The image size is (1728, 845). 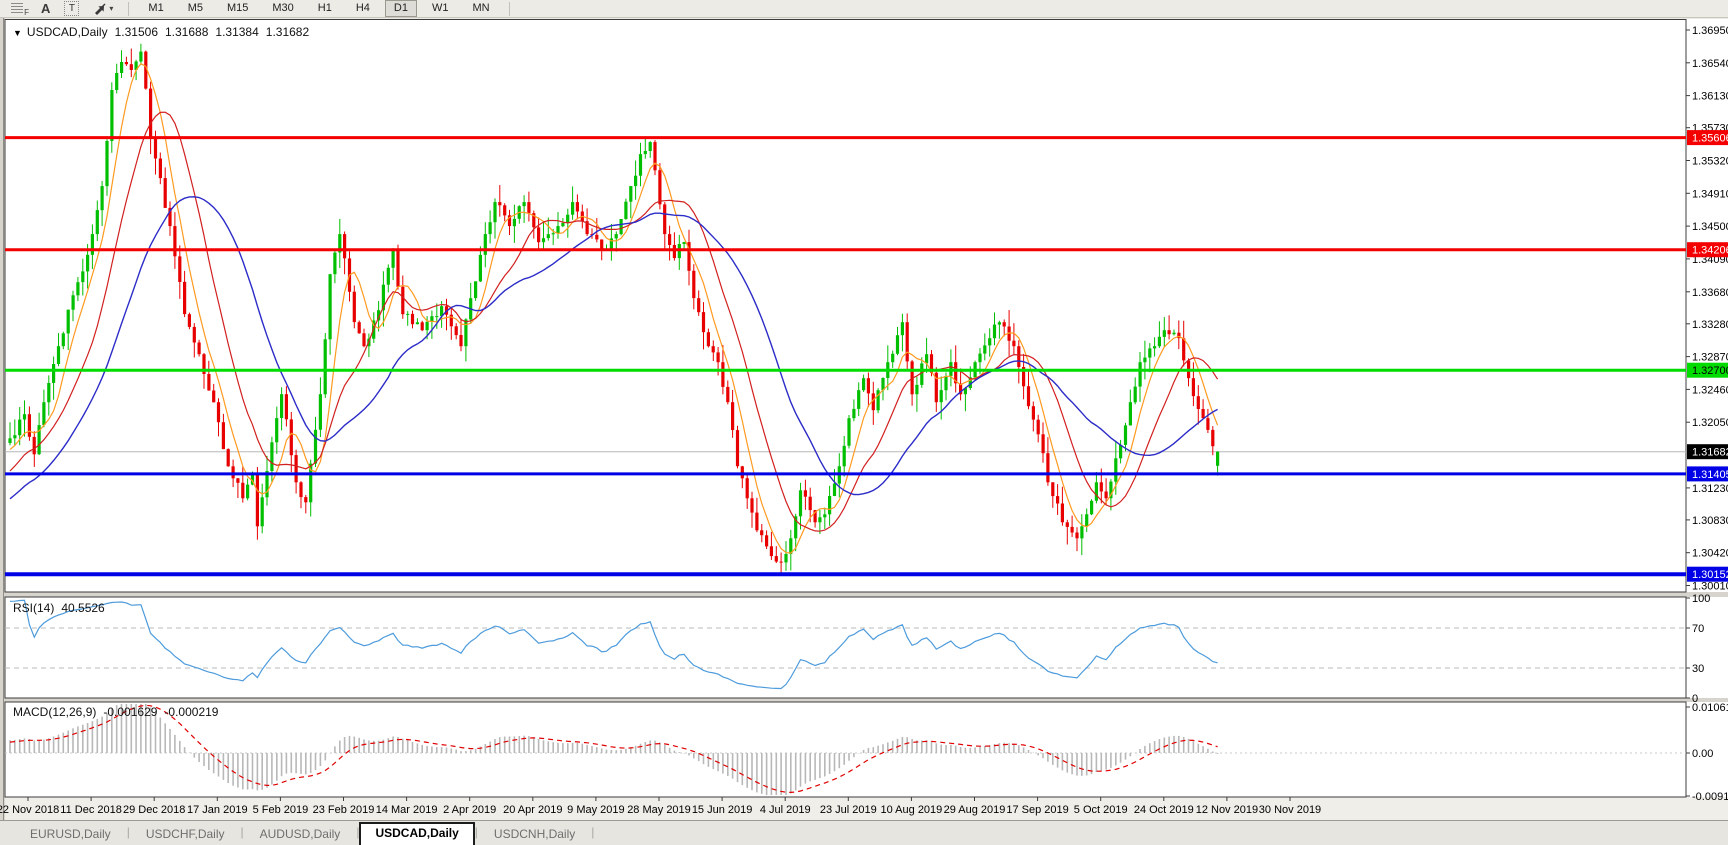 I want to click on svg-text: 1.34910, so click(x=1710, y=194).